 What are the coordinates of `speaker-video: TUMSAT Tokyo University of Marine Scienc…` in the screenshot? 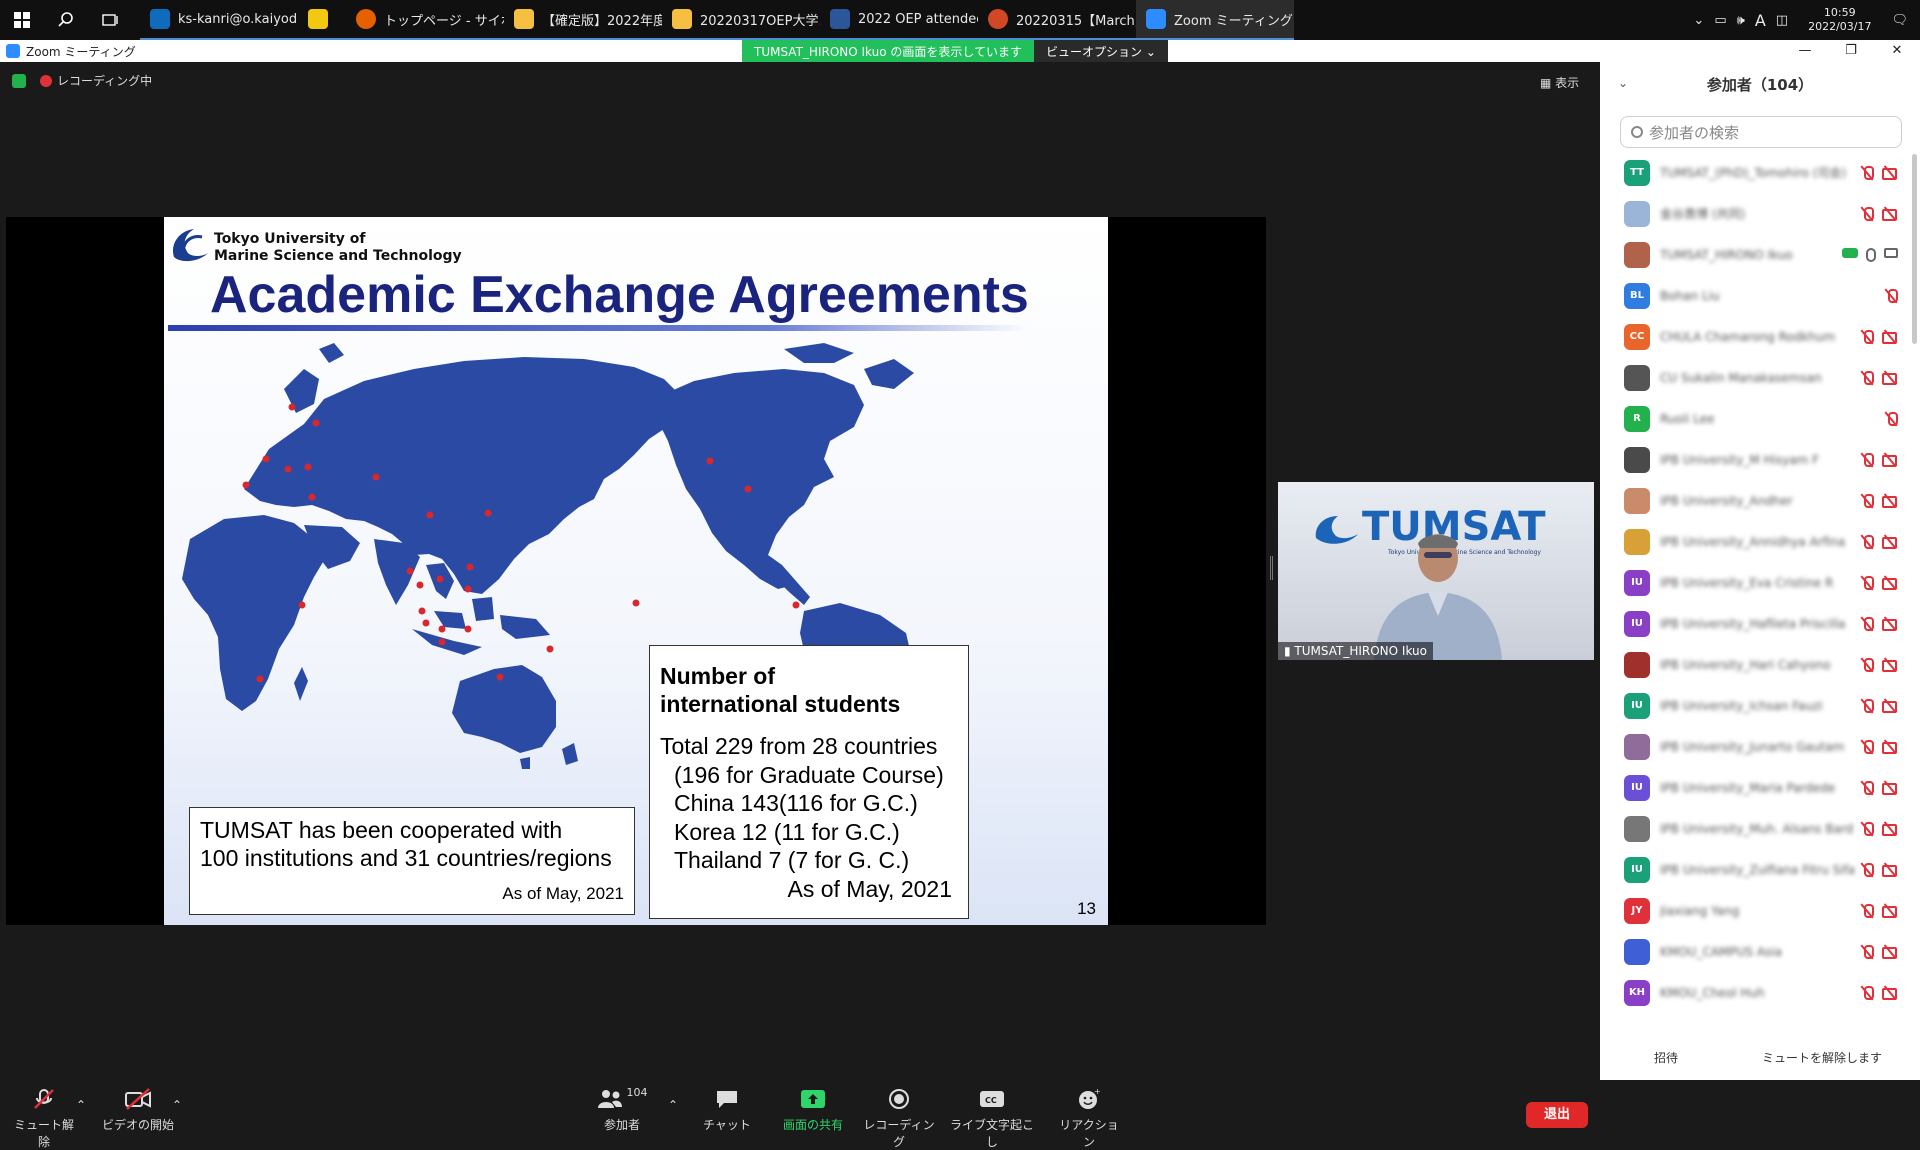 It's located at (1436, 571).